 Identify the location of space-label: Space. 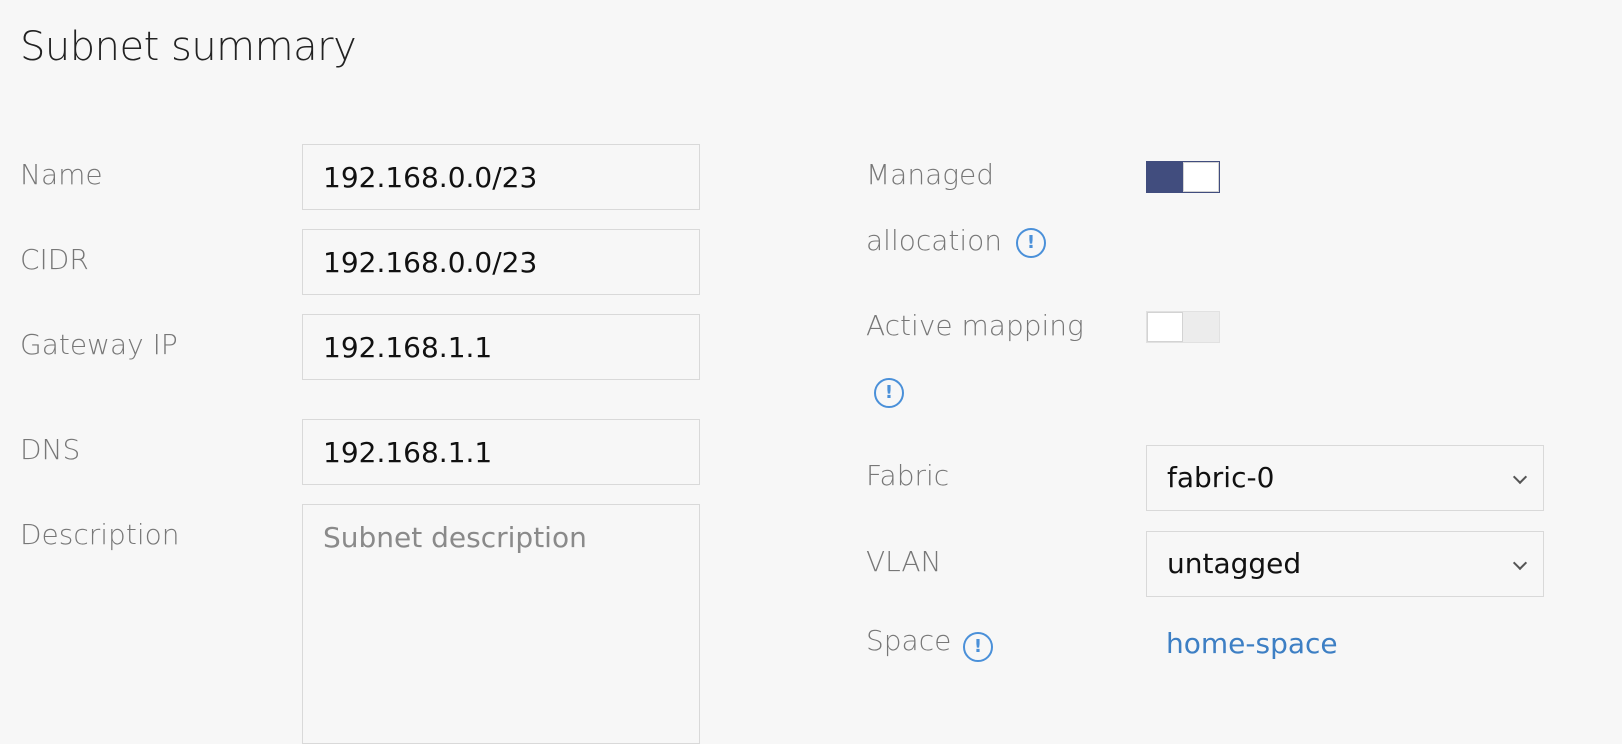
(909, 640).